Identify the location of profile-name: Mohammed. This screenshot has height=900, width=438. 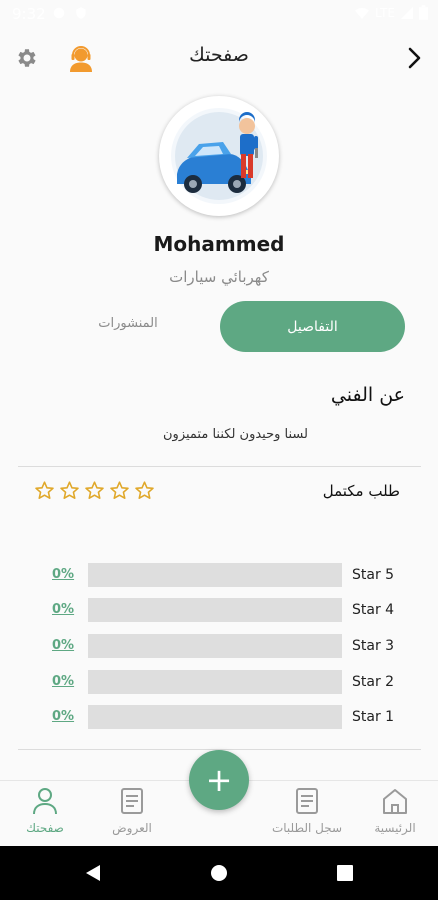
(219, 244).